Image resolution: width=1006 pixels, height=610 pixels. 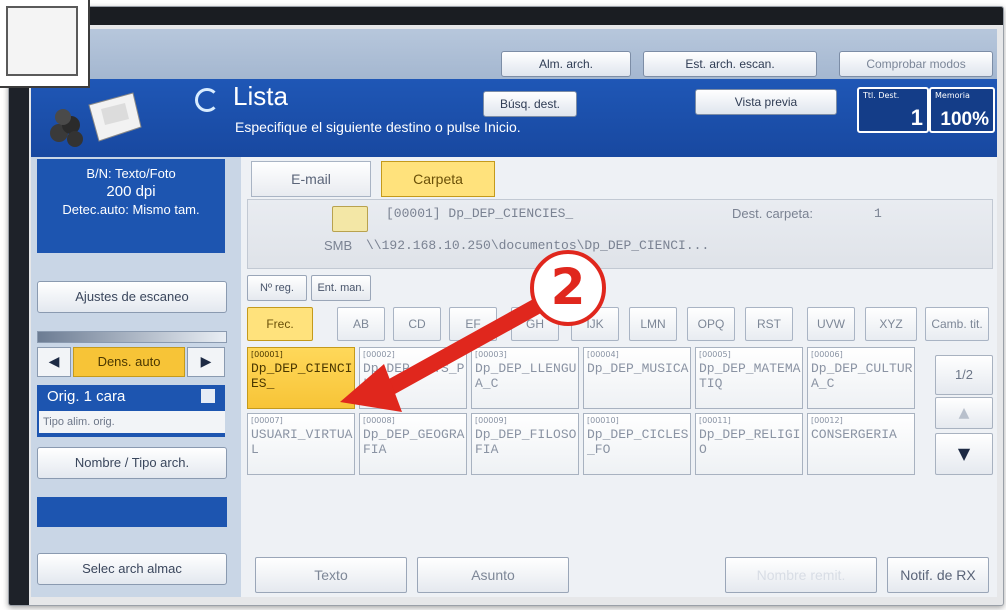 I want to click on filter-ab: AB, so click(x=361, y=324).